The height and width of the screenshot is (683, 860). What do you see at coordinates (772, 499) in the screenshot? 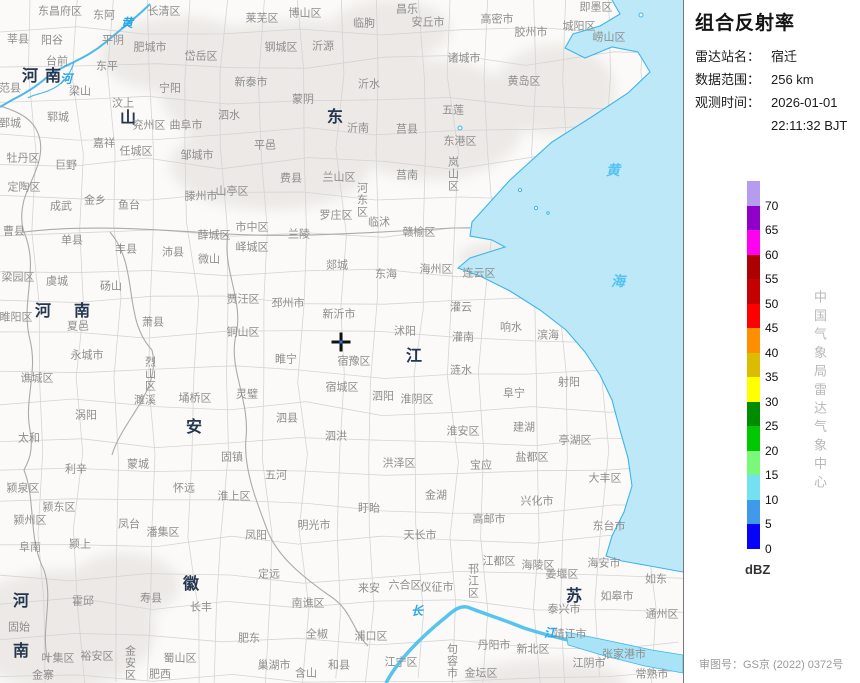
I see `colorbar-value: 10` at bounding box center [772, 499].